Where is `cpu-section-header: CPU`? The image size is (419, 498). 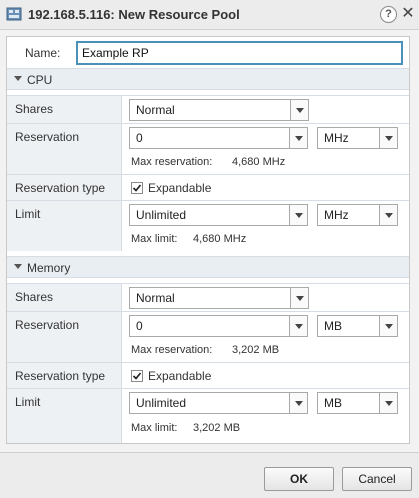
cpu-section-header: CPU is located at coordinates (208, 79).